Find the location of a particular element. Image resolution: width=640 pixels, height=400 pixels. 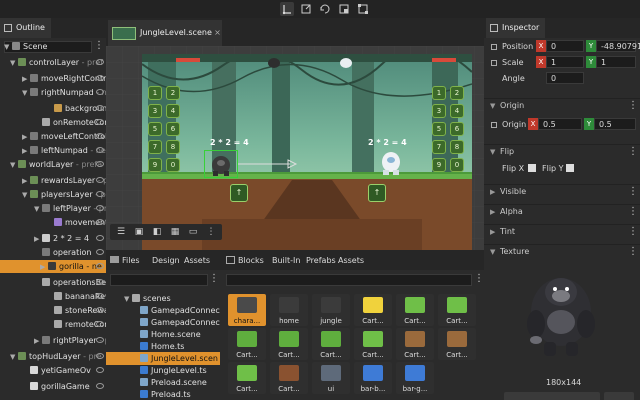

tint-section-header: ▶ Tint ⋮ is located at coordinates (562, 231).